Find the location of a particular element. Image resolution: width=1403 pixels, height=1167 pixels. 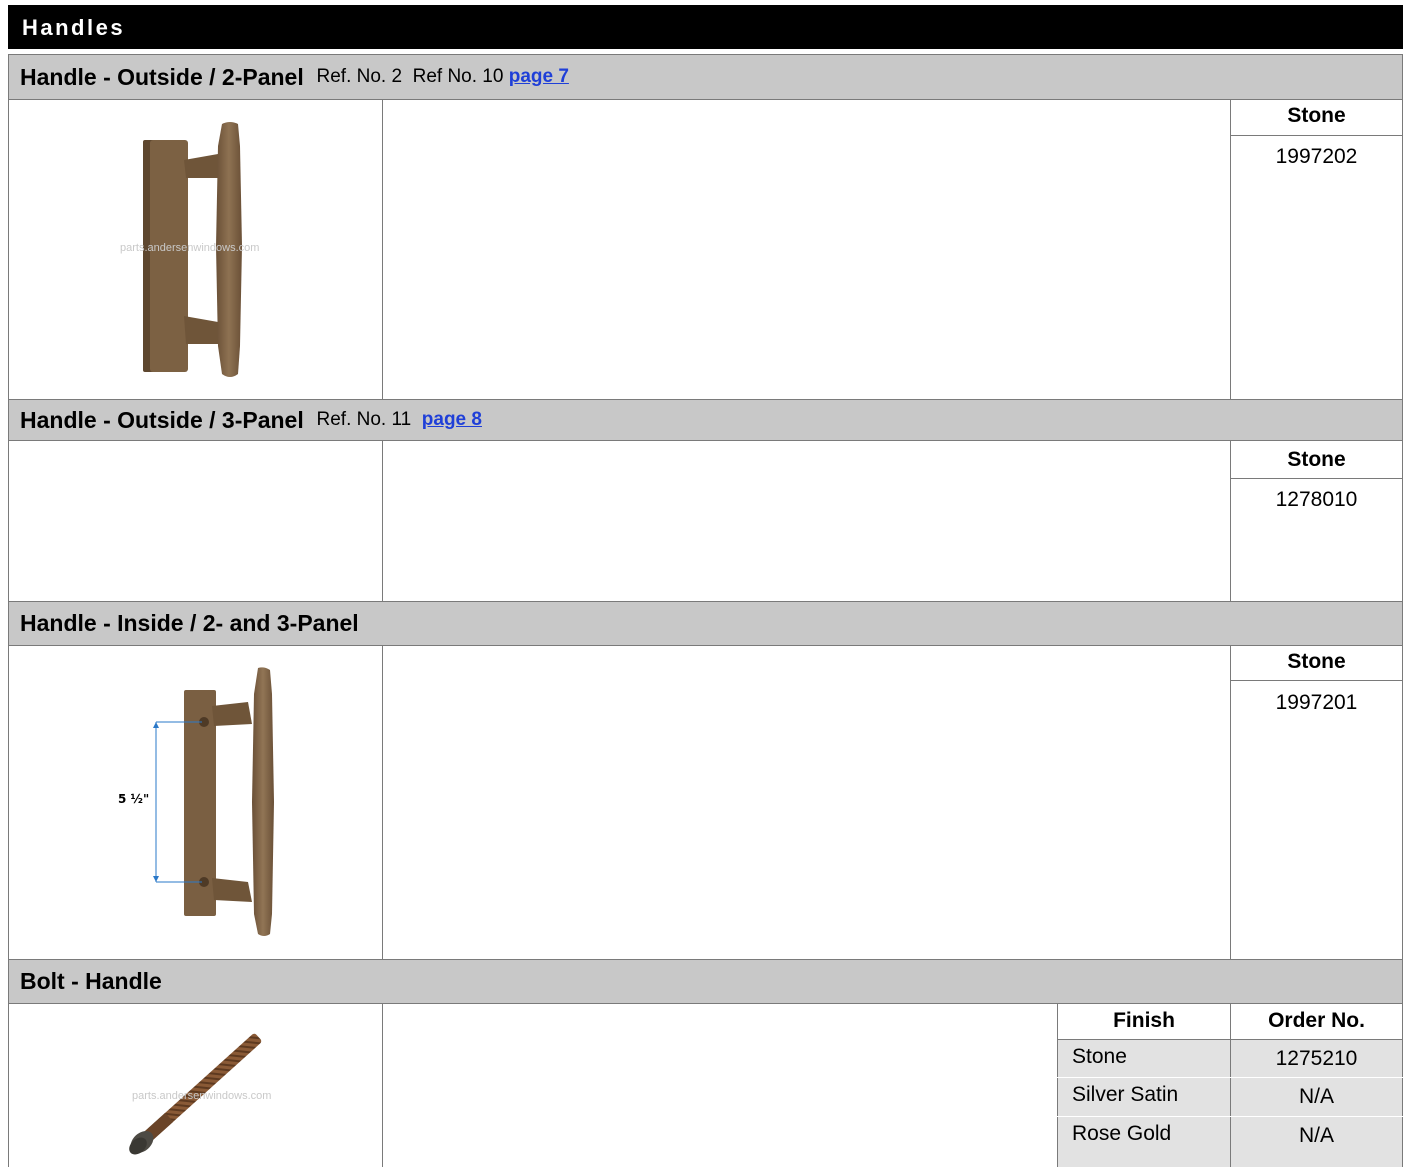

order-column-header: Order No. is located at coordinates (1316, 1020).